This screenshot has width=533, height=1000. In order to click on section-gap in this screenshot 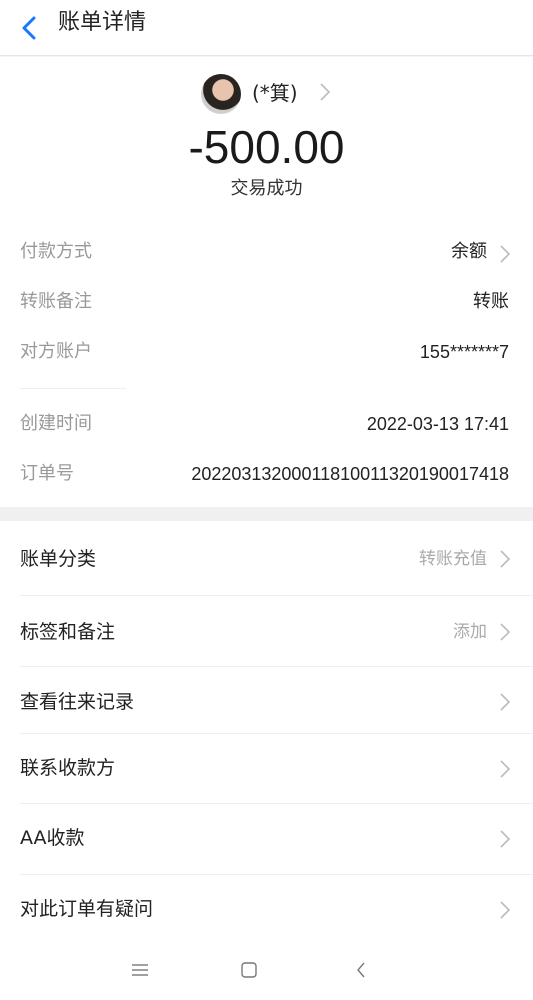, I will do `click(266, 514)`.